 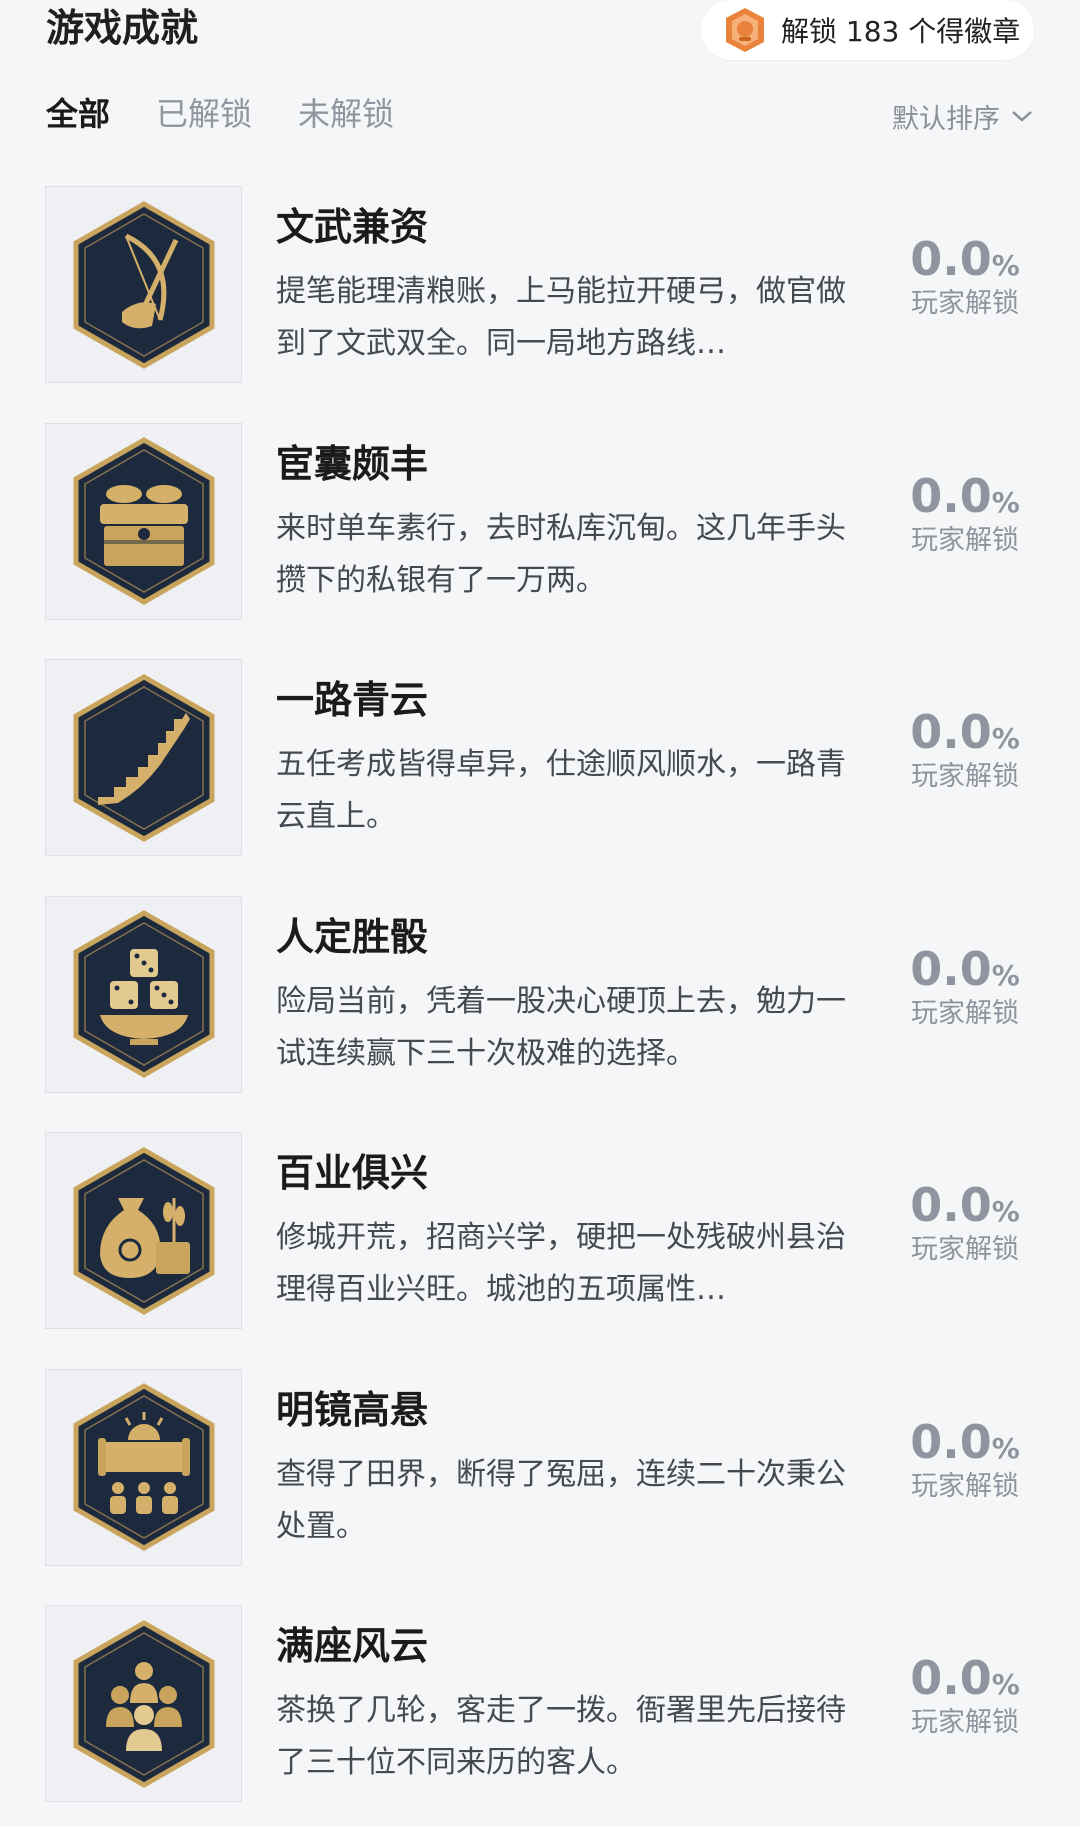 I want to click on achievement-name: 宦囊颇丰, so click(x=352, y=463).